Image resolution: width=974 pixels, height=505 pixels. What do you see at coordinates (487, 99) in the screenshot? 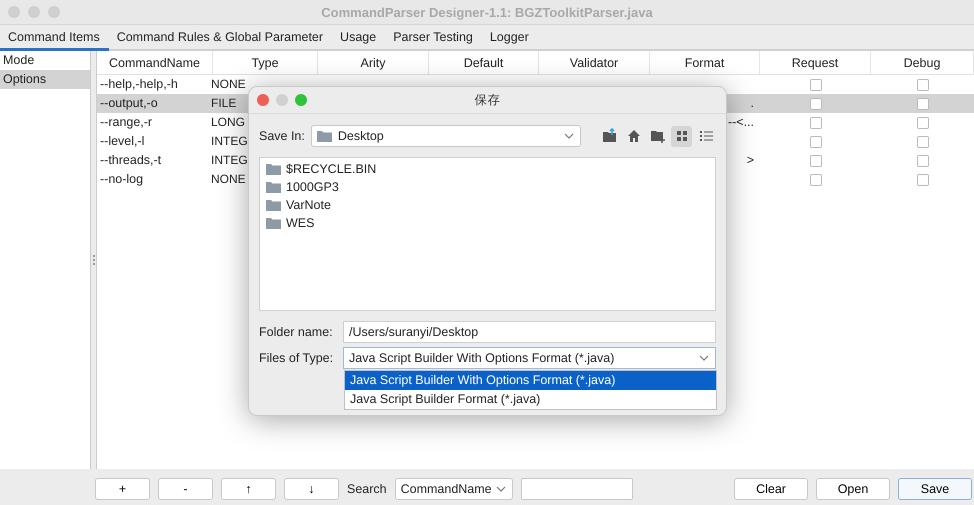
I see `dialog-title: 保存` at bounding box center [487, 99].